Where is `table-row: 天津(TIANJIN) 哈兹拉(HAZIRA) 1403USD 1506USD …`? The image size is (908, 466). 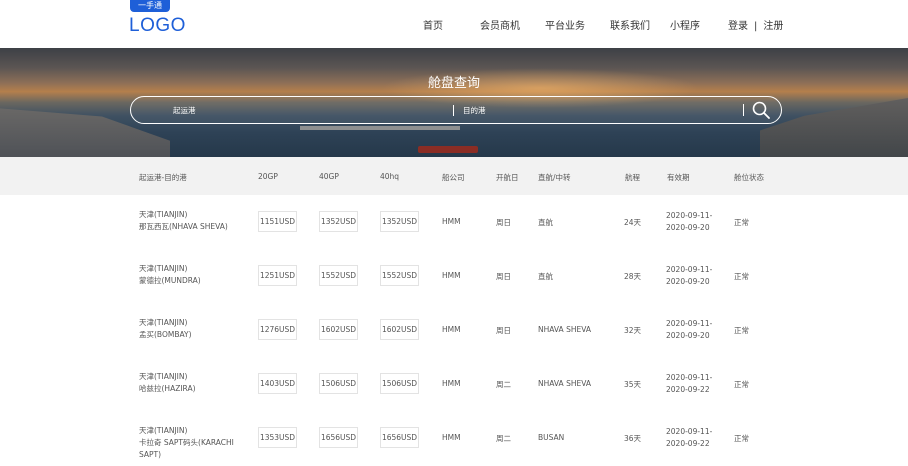 table-row: 天津(TIANJIN) 哈兹拉(HAZIRA) 1403USD 1506USD … is located at coordinates (454, 385).